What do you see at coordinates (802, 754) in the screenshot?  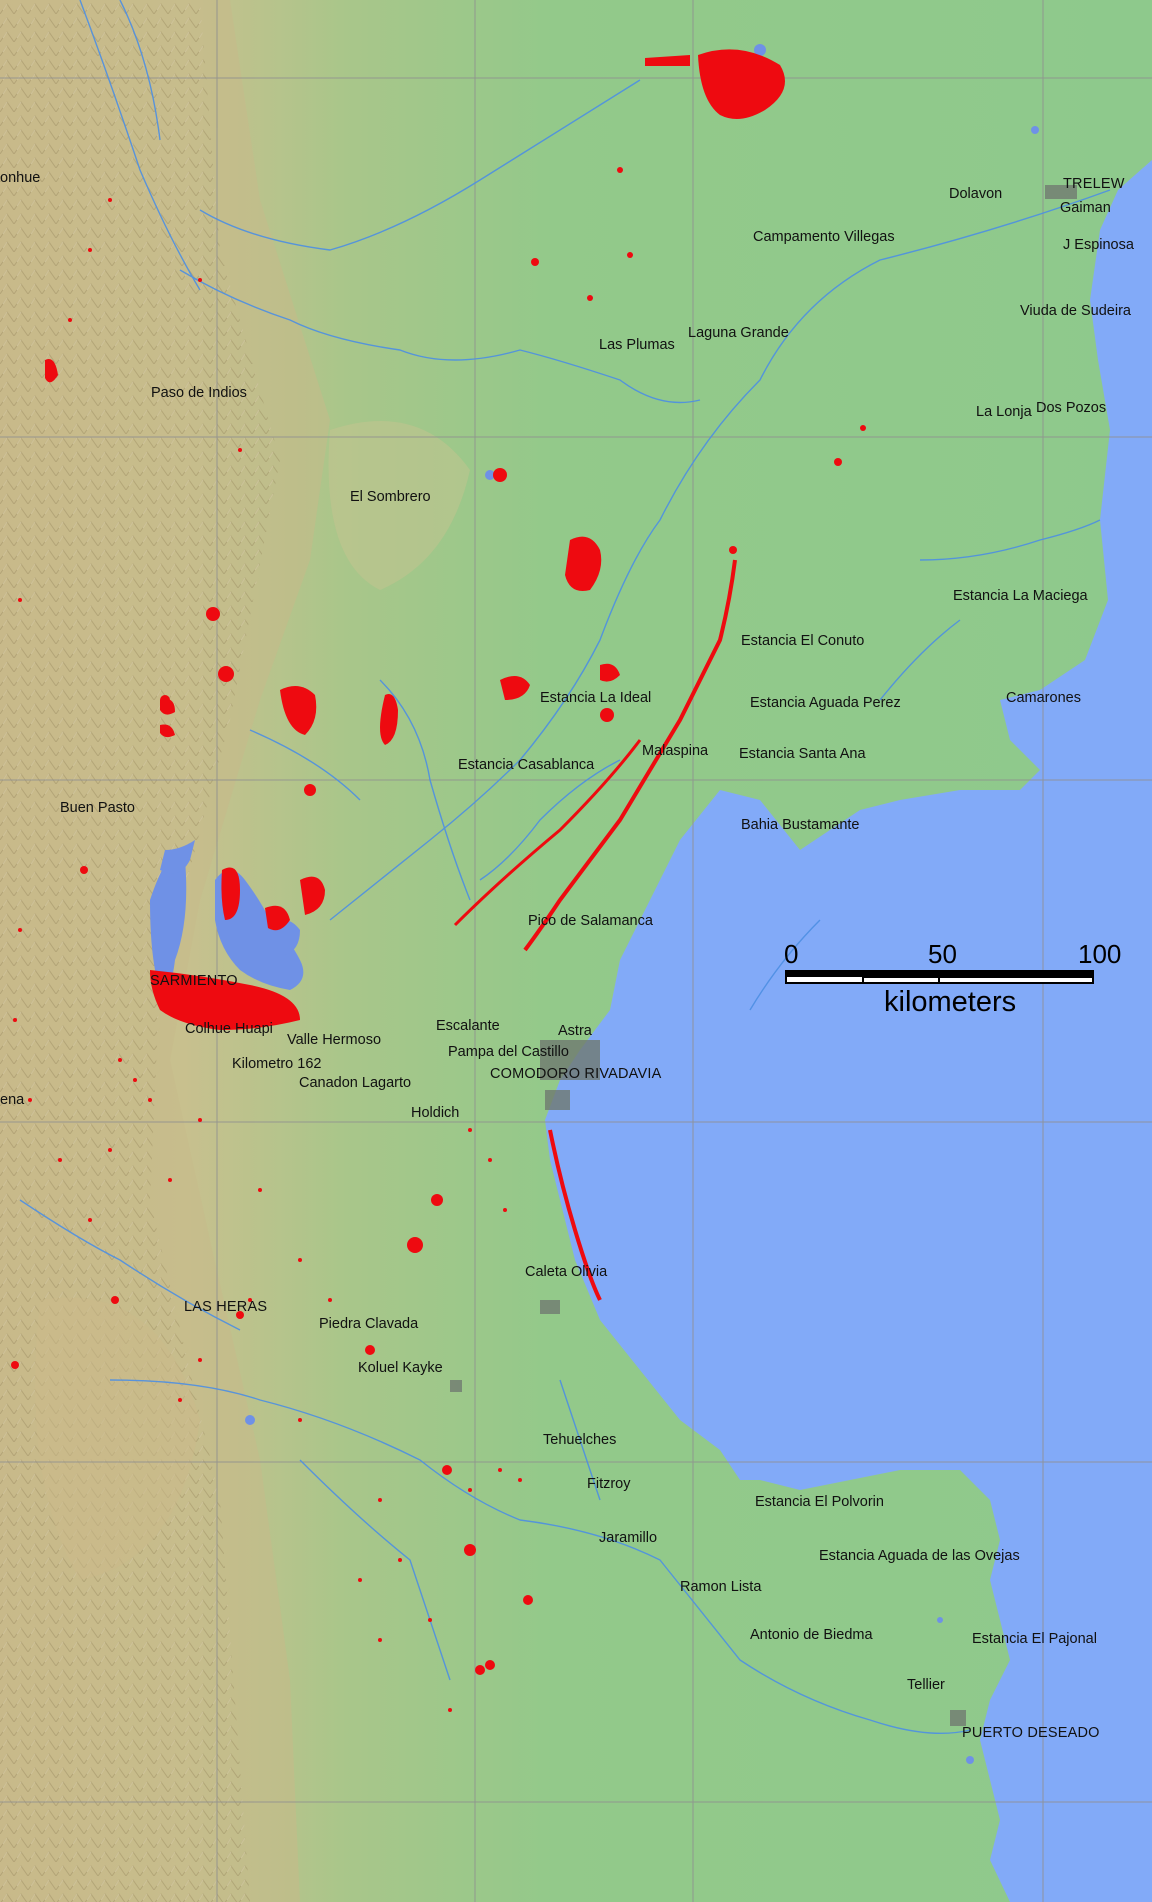 I see `place-label: Estancia Santa Ana` at bounding box center [802, 754].